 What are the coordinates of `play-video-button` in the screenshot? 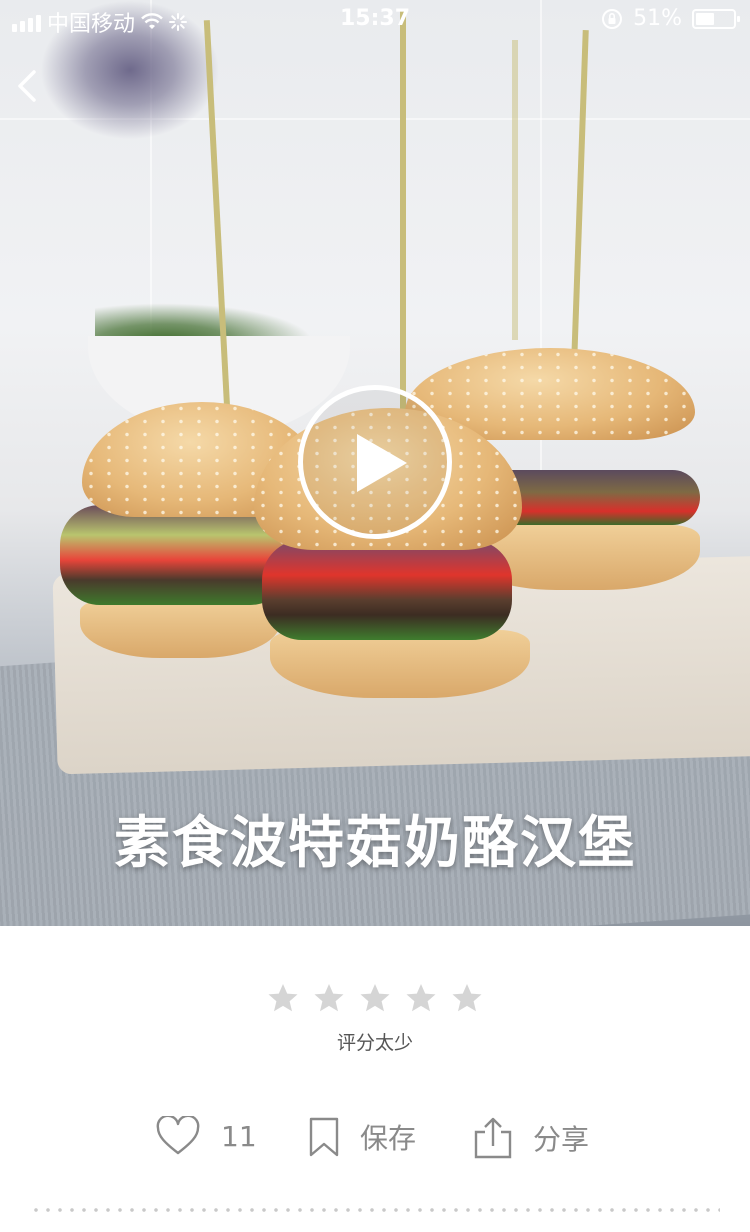 It's located at (375, 462).